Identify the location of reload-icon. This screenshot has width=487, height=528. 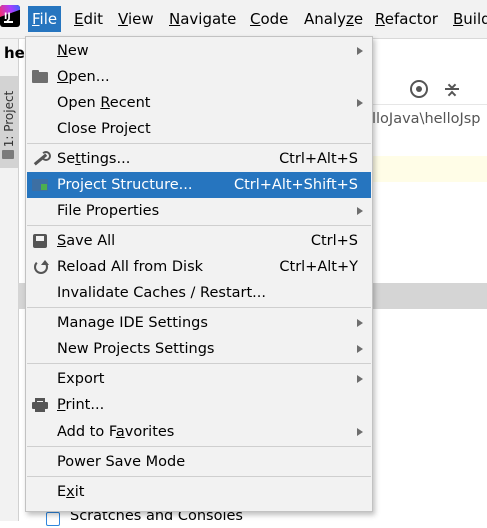
(40, 267).